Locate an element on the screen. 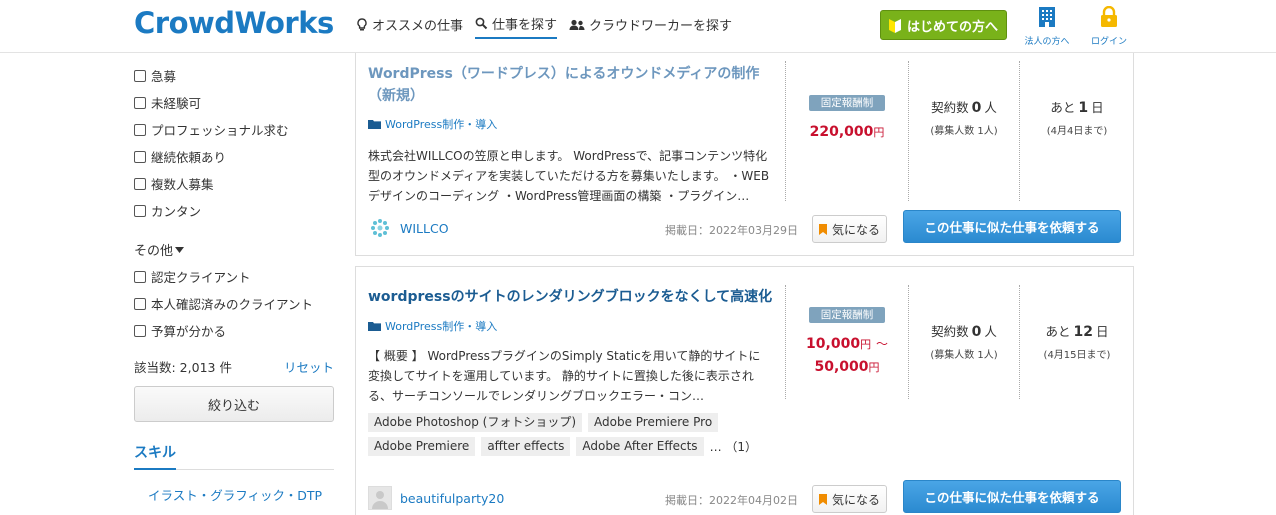  remaining-days: 1 is located at coordinates (1083, 108).